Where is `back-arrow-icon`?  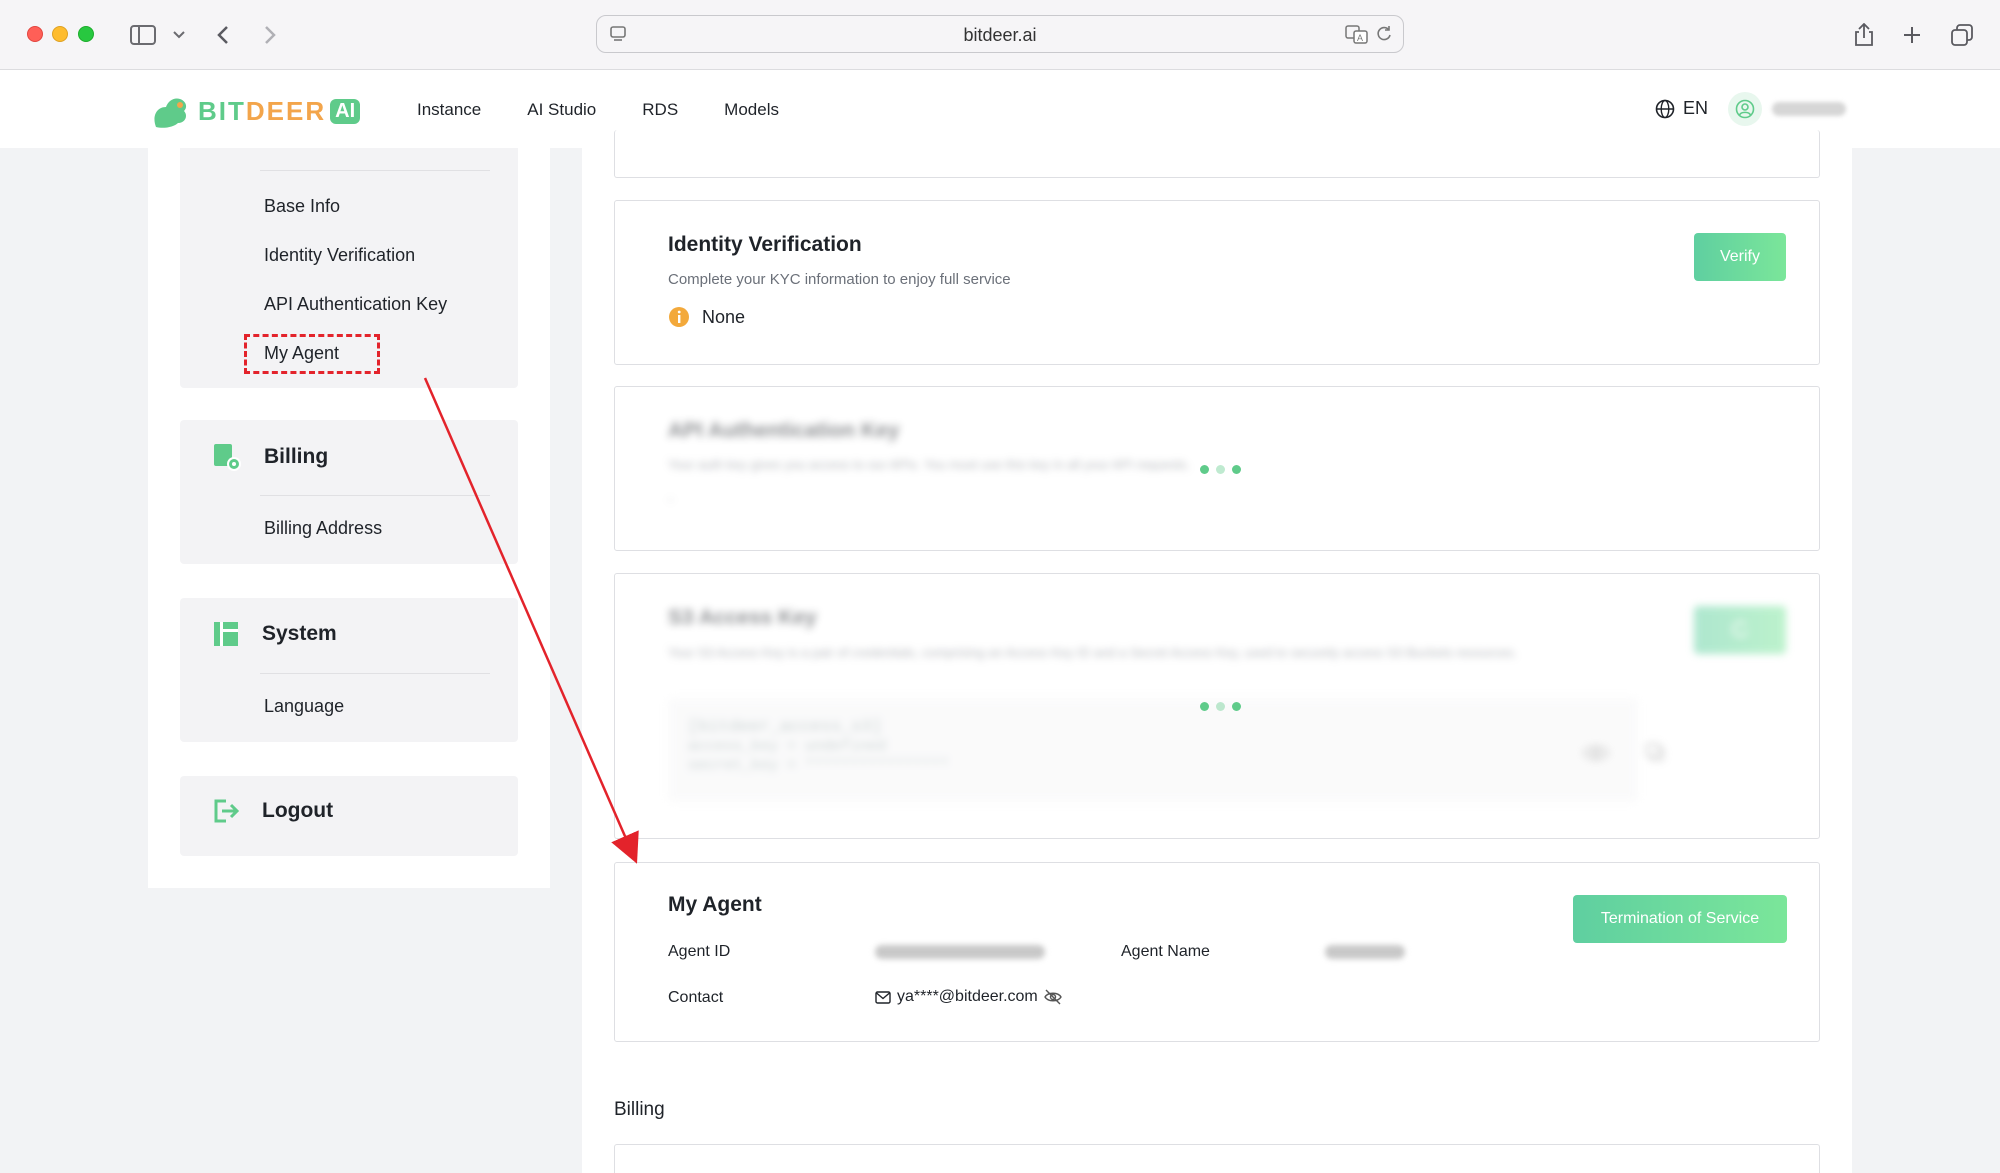
back-arrow-icon is located at coordinates (223, 35).